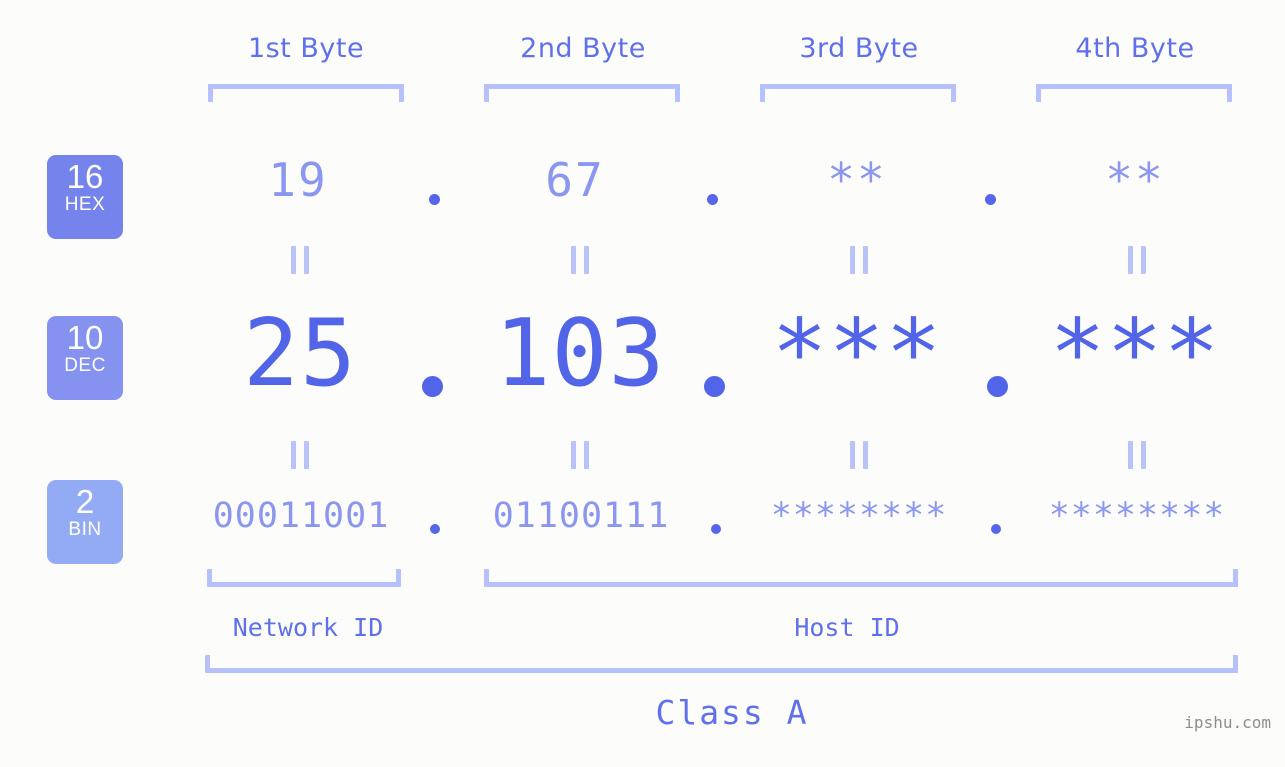  I want to click on radix-badge-dec: 10 DEC, so click(85, 358).